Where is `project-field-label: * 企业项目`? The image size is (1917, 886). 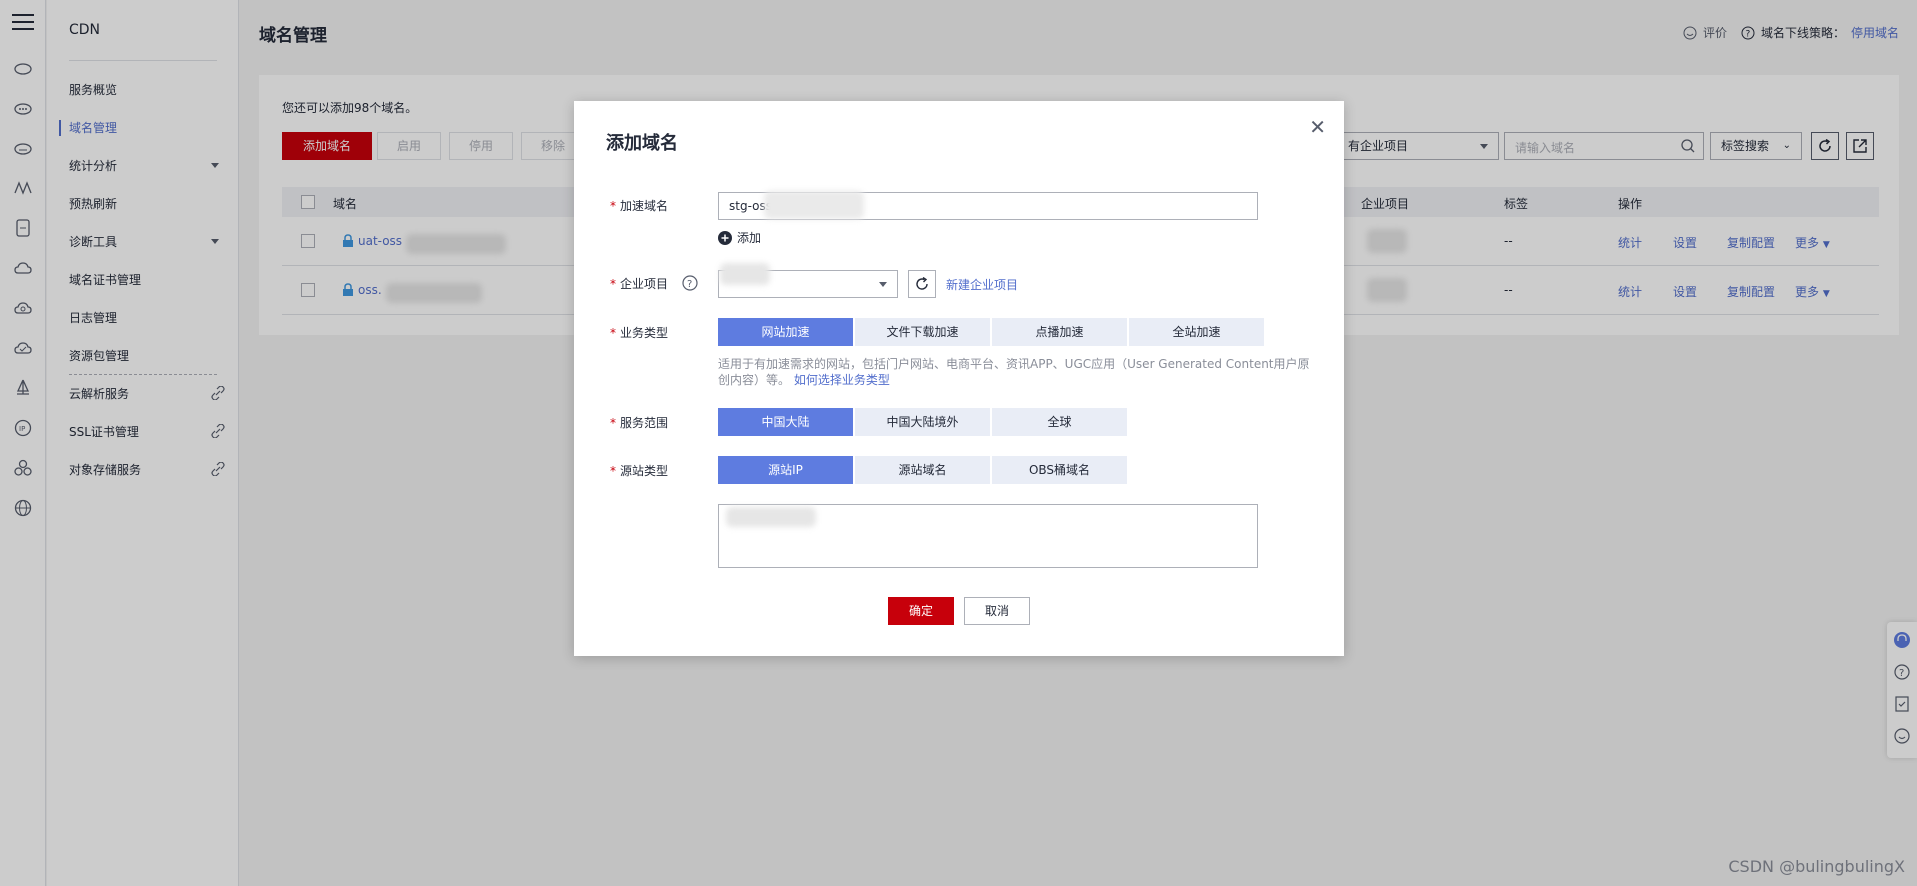 project-field-label: * 企业项目 is located at coordinates (639, 284).